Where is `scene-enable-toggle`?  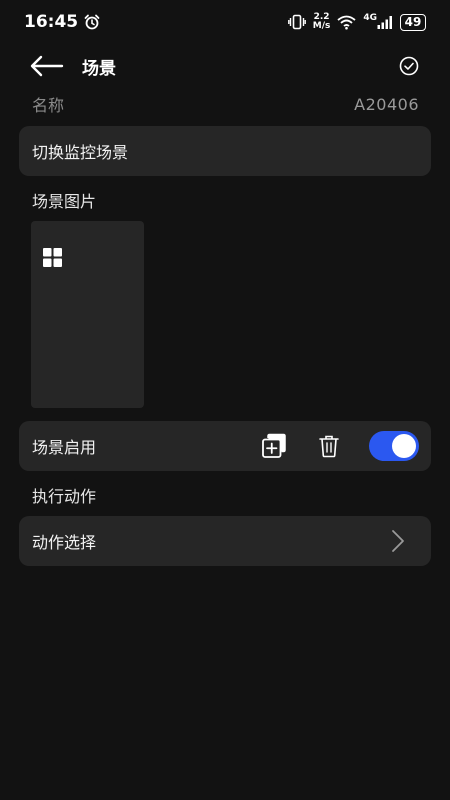 scene-enable-toggle is located at coordinates (394, 446).